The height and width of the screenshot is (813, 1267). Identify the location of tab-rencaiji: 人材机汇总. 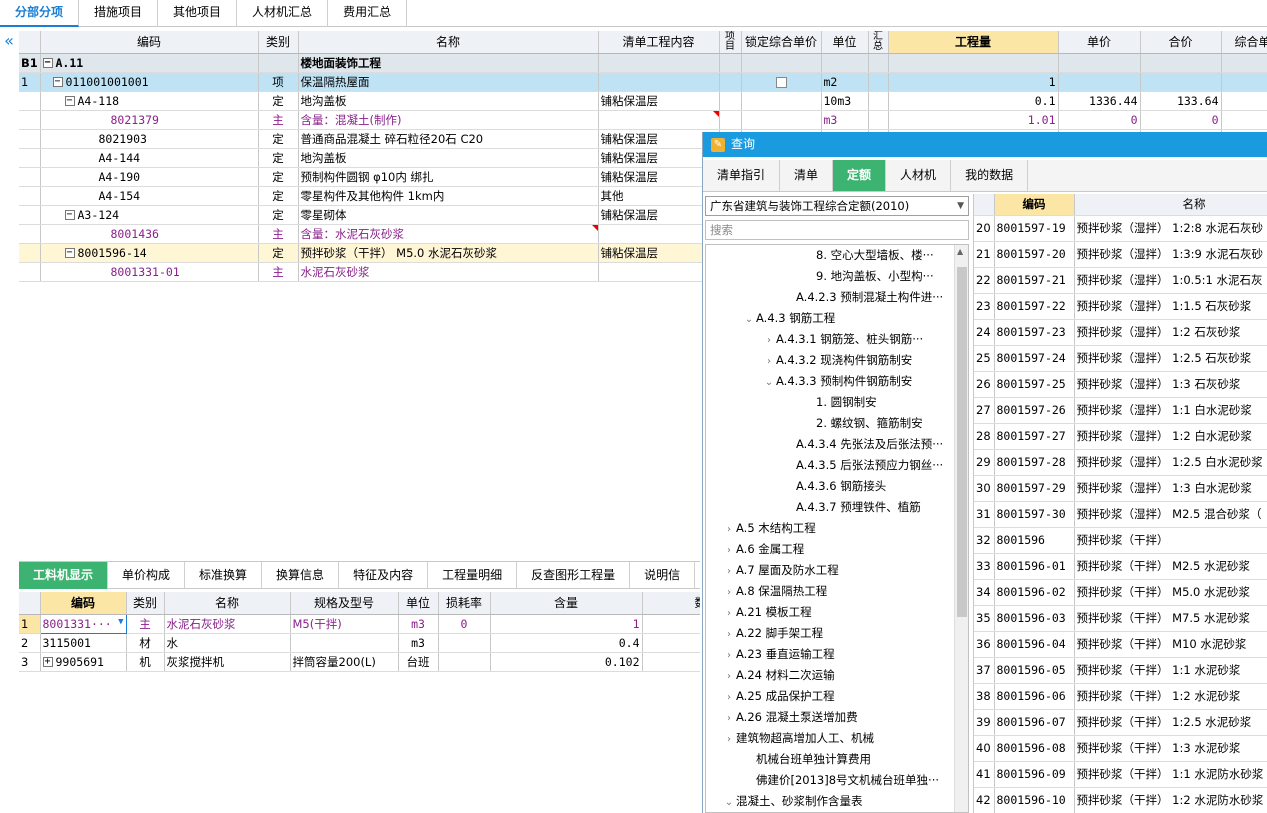
(283, 13).